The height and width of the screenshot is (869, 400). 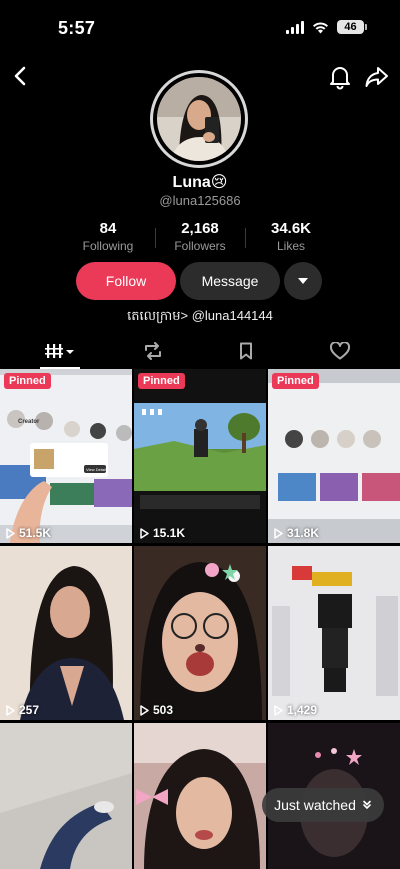 What do you see at coordinates (200, 182) in the screenshot?
I see `display-name: Luna😢` at bounding box center [200, 182].